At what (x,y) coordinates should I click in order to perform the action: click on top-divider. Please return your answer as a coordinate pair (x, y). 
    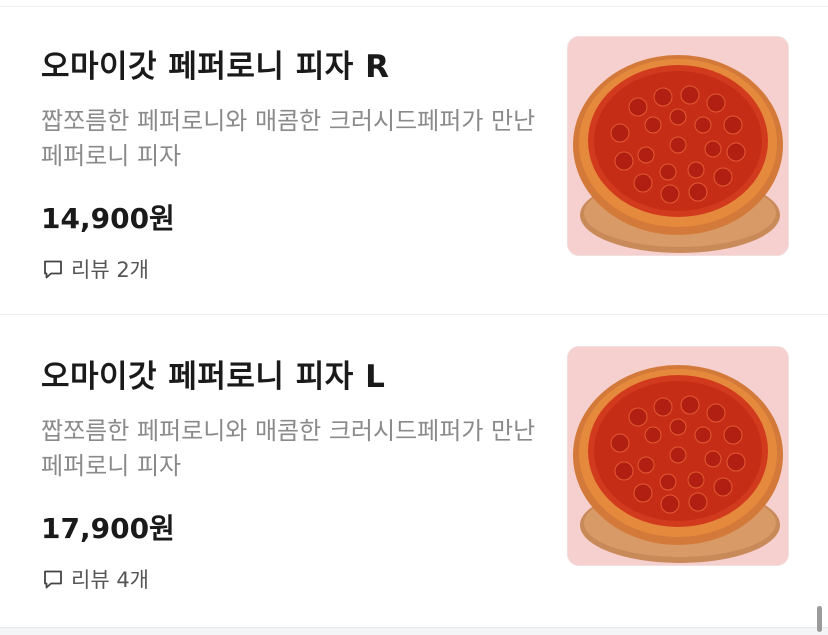
    Looking at the image, I should click on (414, 3).